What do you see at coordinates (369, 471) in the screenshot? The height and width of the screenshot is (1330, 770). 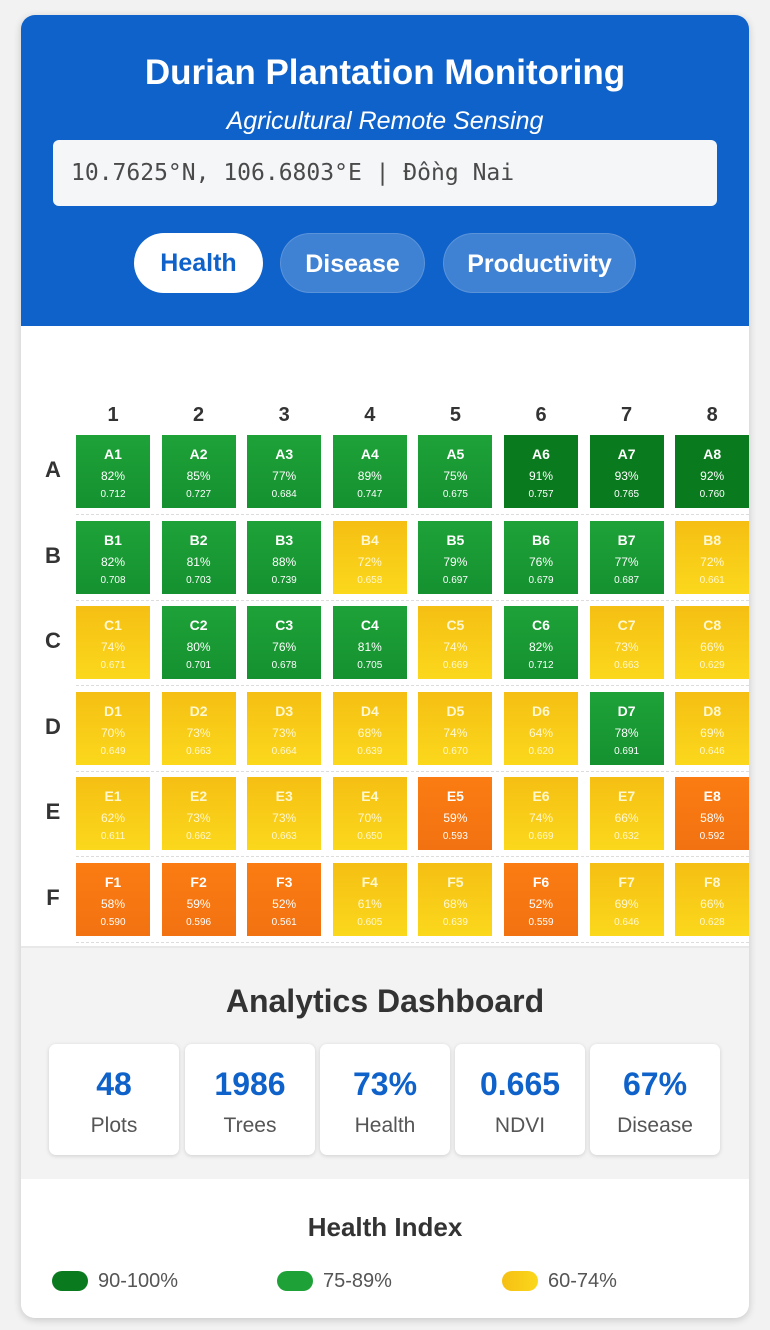 I see `plot-cell-a4: A4 89% 0.747` at bounding box center [369, 471].